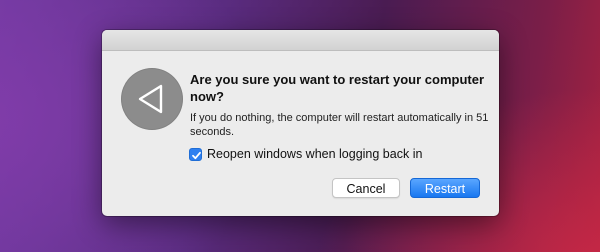 Image resolution: width=600 pixels, height=252 pixels. What do you see at coordinates (315, 154) in the screenshot?
I see `reopen-windows-label: Reopen windows when logging back in` at bounding box center [315, 154].